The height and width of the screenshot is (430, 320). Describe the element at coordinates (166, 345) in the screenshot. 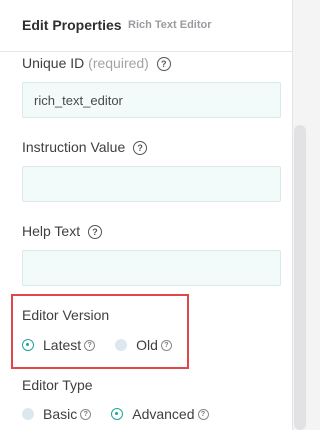

I see `old-help-icon: ?` at that location.